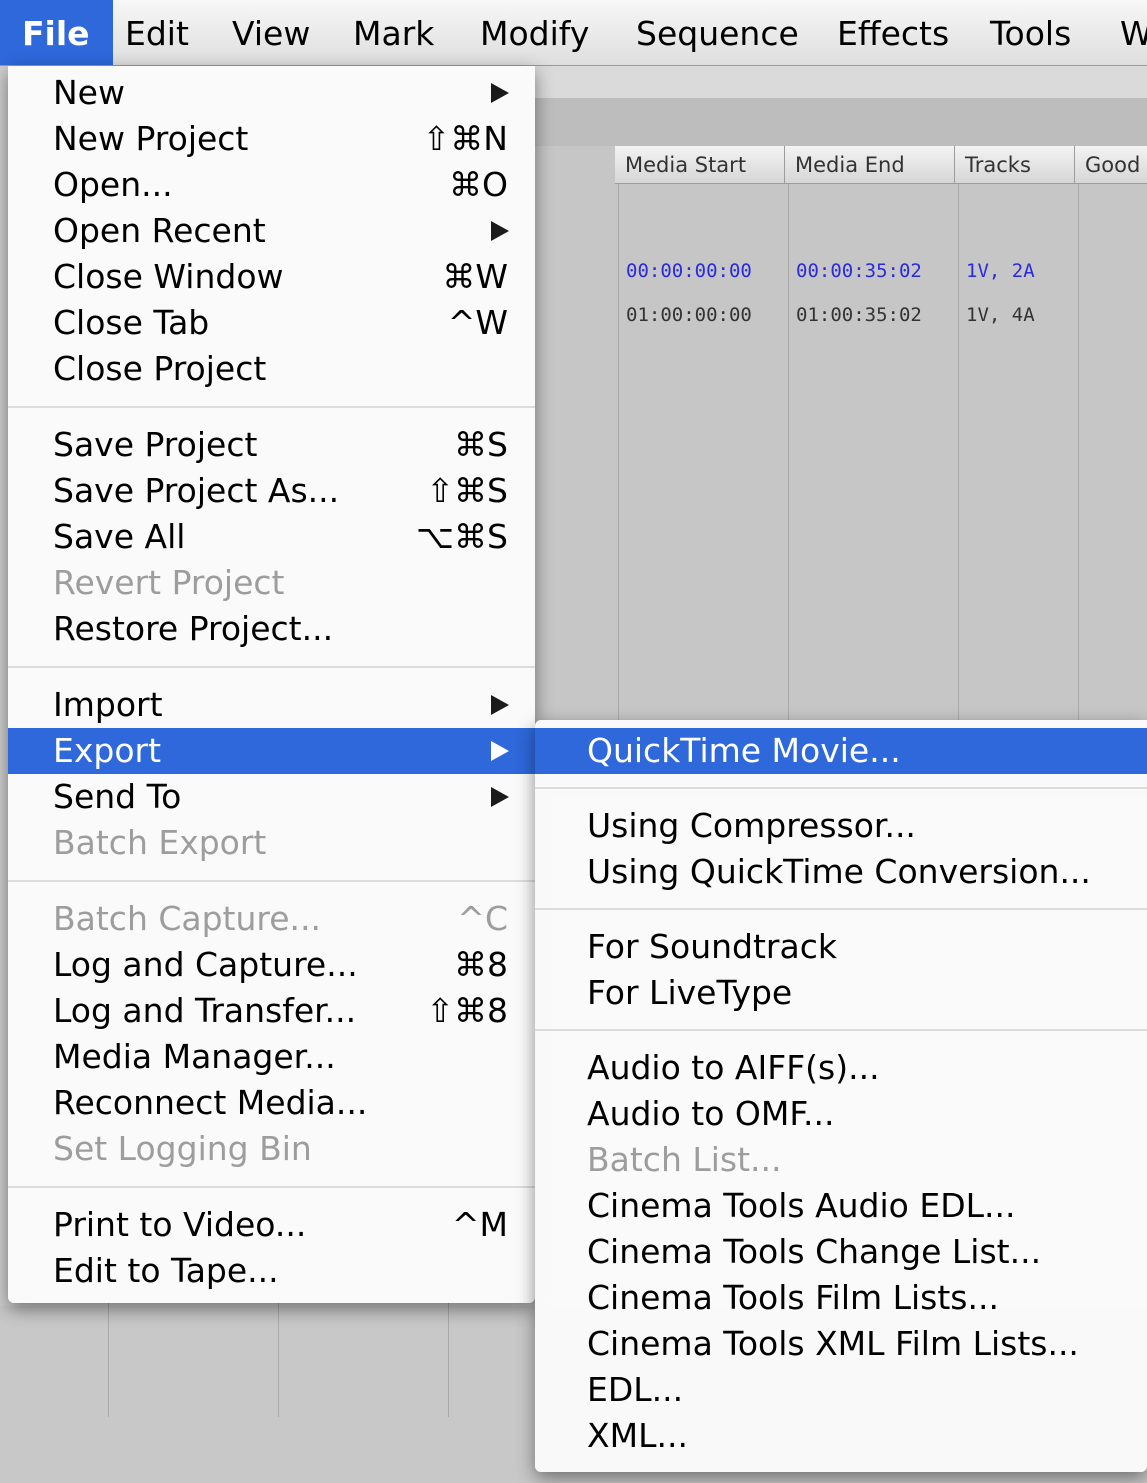  Describe the element at coordinates (477, 322) in the screenshot. I see `menu-item-shortcut: ^W` at that location.